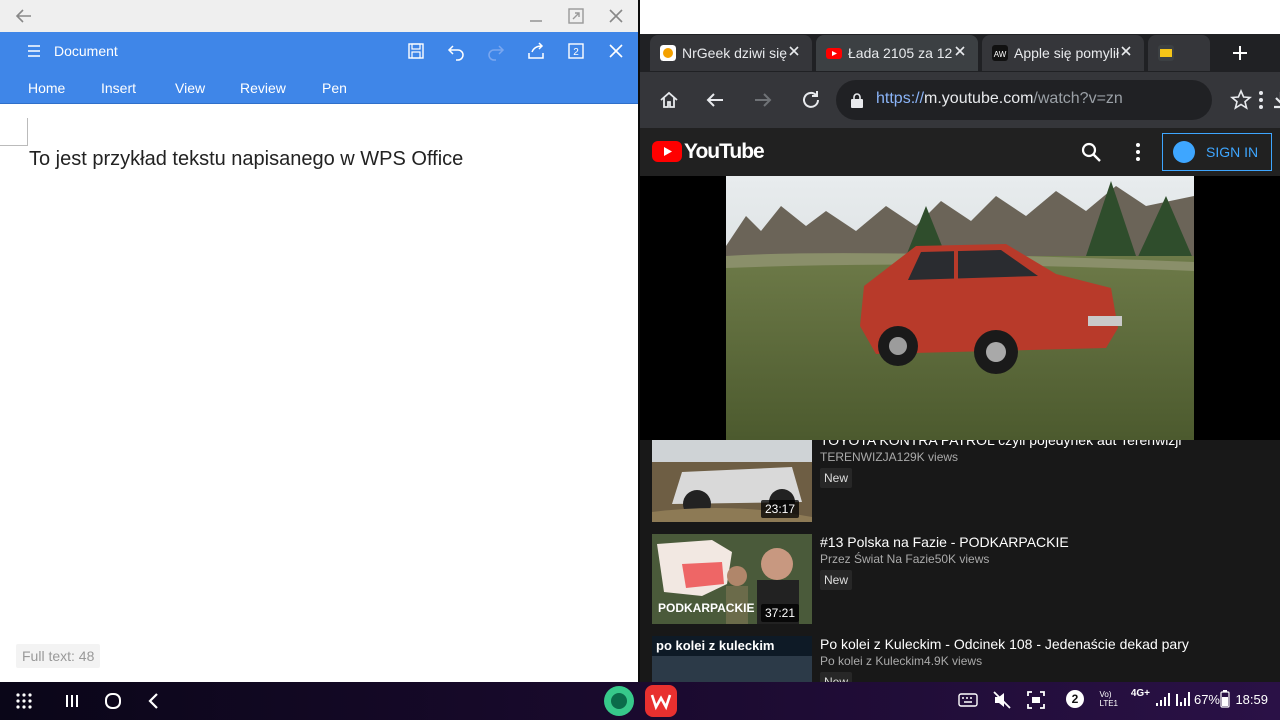 The width and height of the screenshot is (1280, 720). Describe the element at coordinates (118, 88) in the screenshot. I see `tab-insert: Insert` at that location.